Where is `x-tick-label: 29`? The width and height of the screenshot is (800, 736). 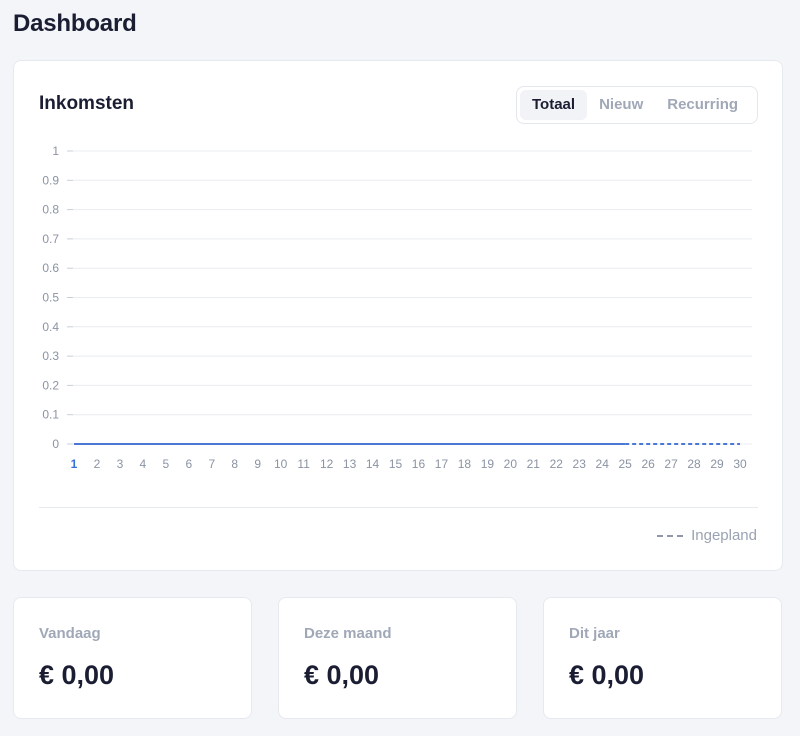
x-tick-label: 29 is located at coordinates (717, 464).